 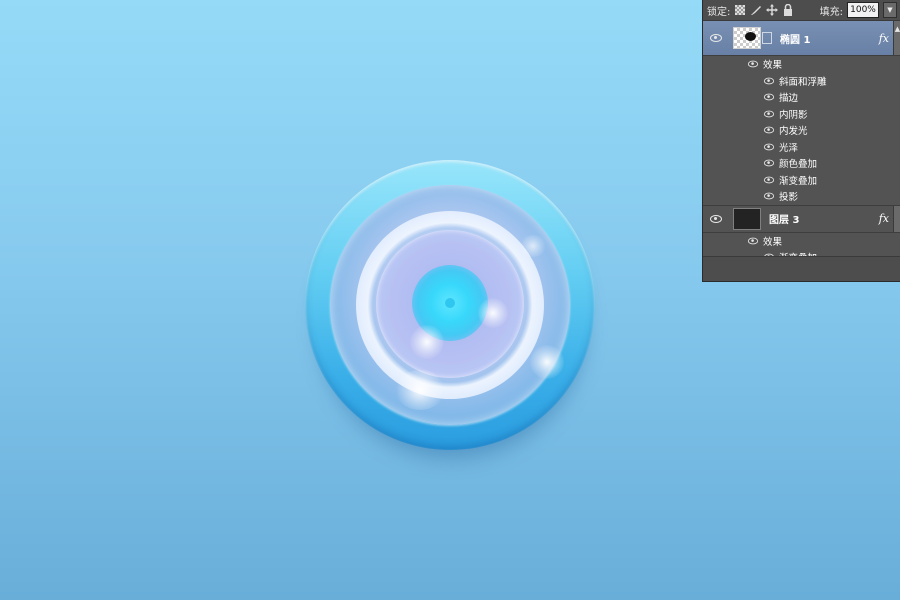 I want to click on lock-transparent-icon, so click(x=740, y=10).